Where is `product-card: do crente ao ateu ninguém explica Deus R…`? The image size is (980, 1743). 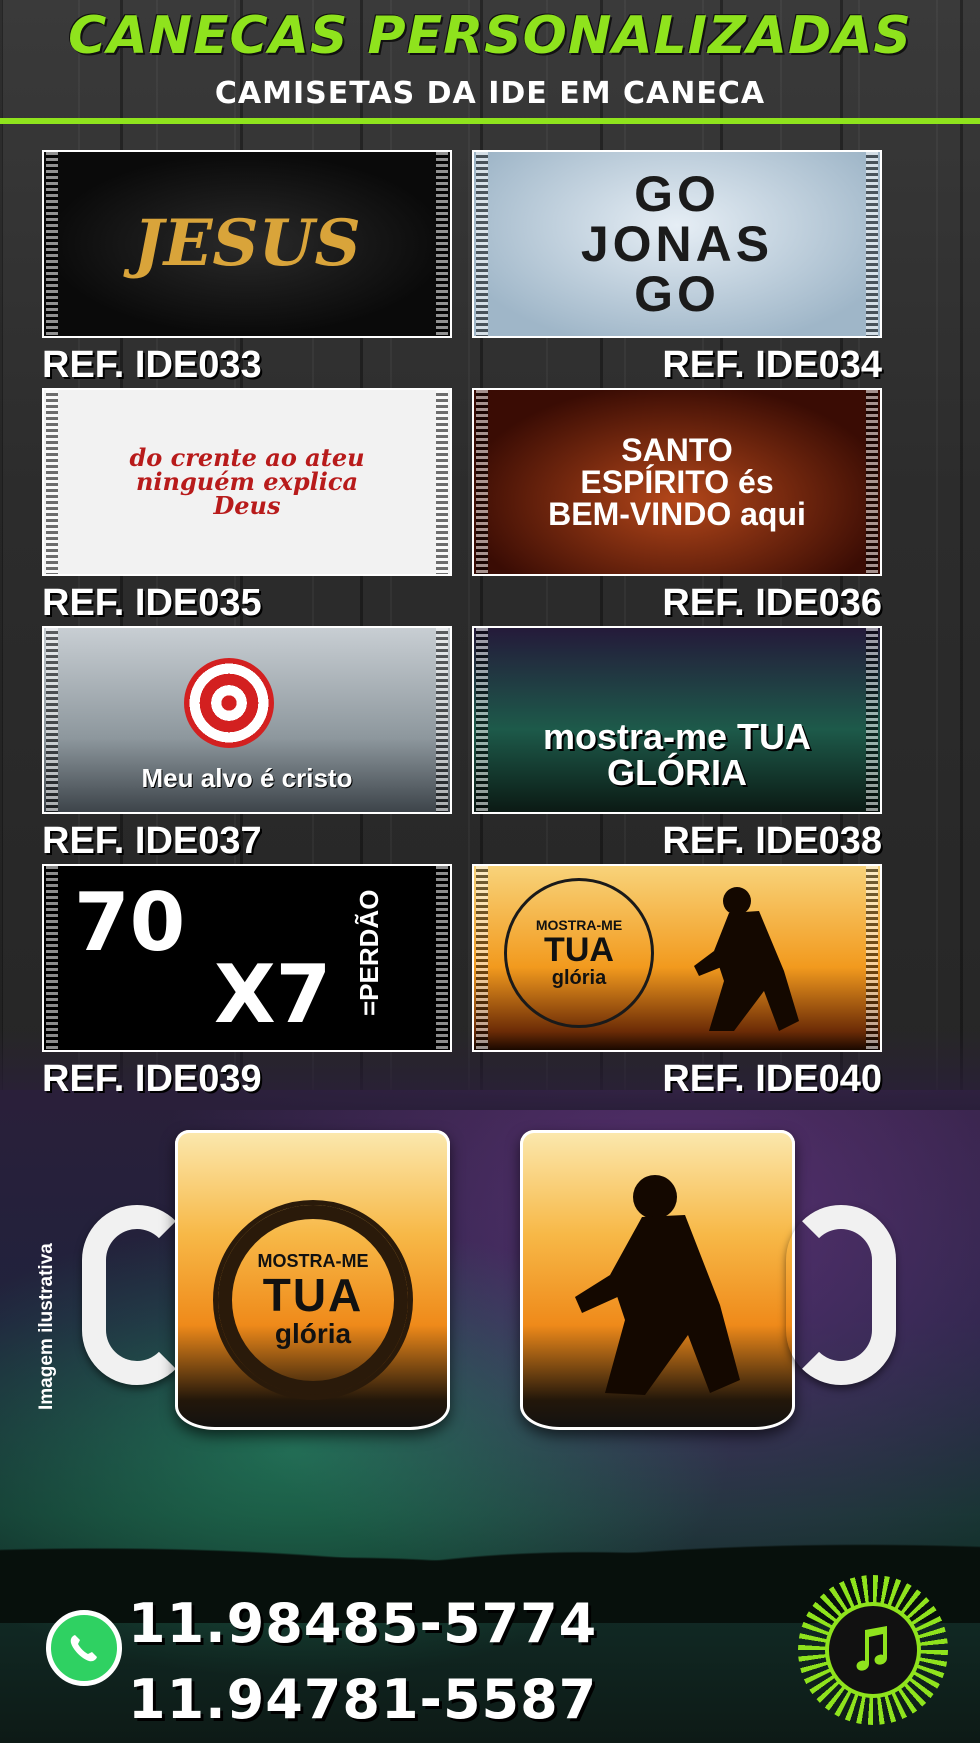
product-card: do crente ao ateu ninguém explica Deus R… is located at coordinates (247, 506).